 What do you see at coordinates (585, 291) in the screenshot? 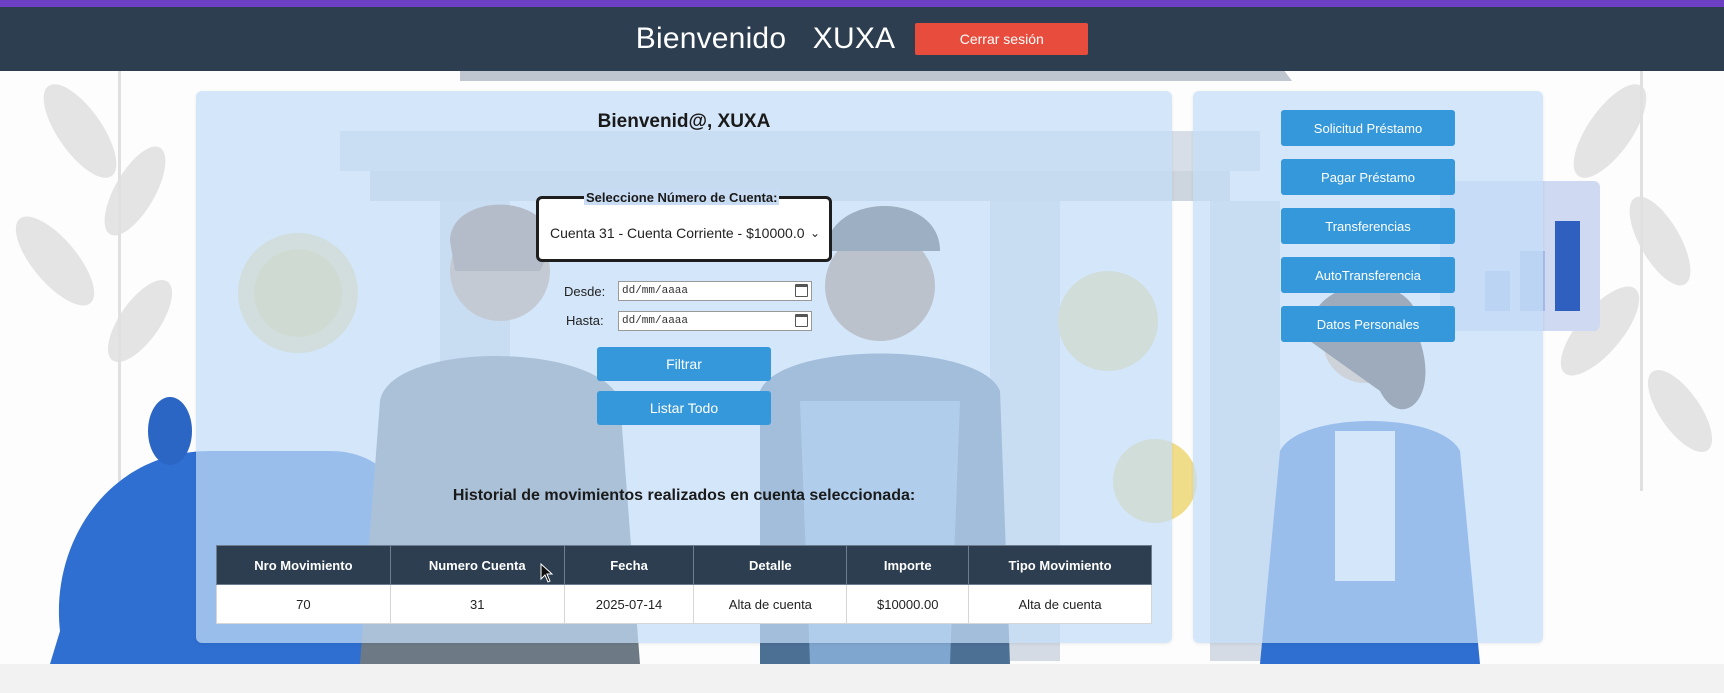
I see `from-date-label: Desde:` at bounding box center [585, 291].